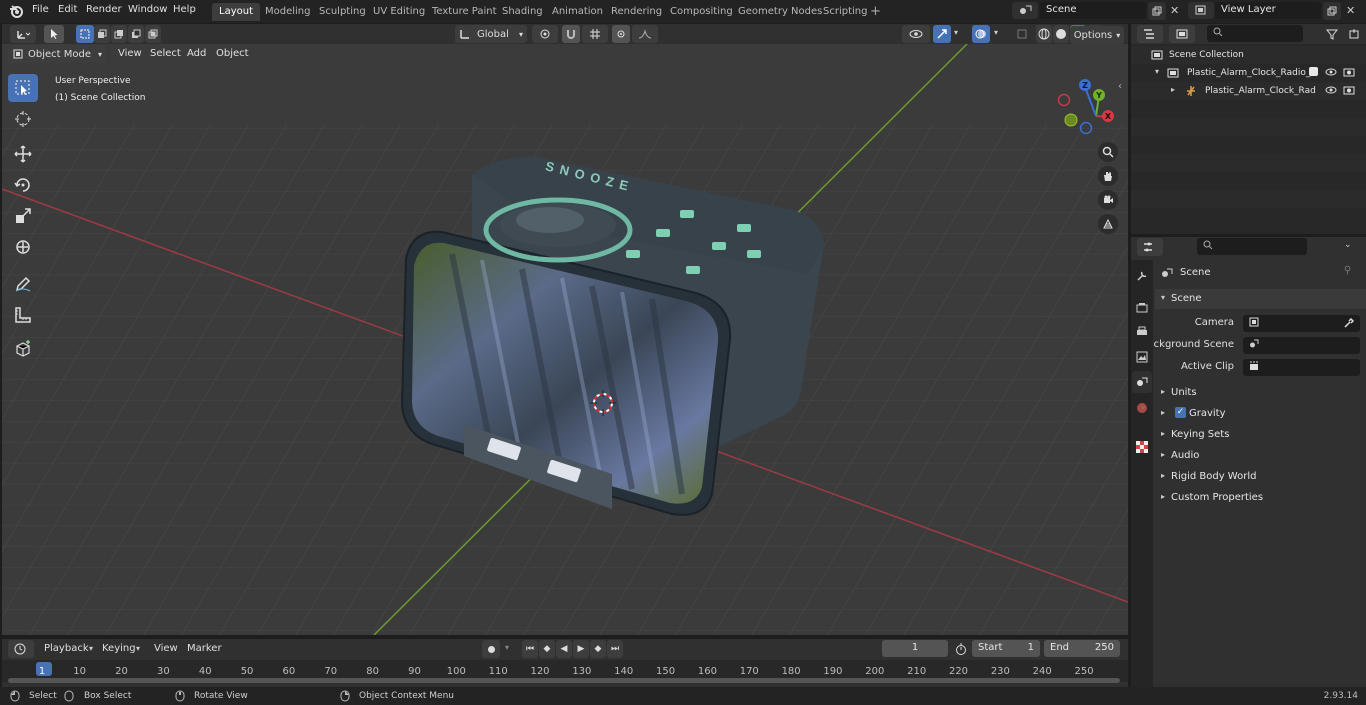  What do you see at coordinates (961, 649) in the screenshot?
I see `preview-range-button` at bounding box center [961, 649].